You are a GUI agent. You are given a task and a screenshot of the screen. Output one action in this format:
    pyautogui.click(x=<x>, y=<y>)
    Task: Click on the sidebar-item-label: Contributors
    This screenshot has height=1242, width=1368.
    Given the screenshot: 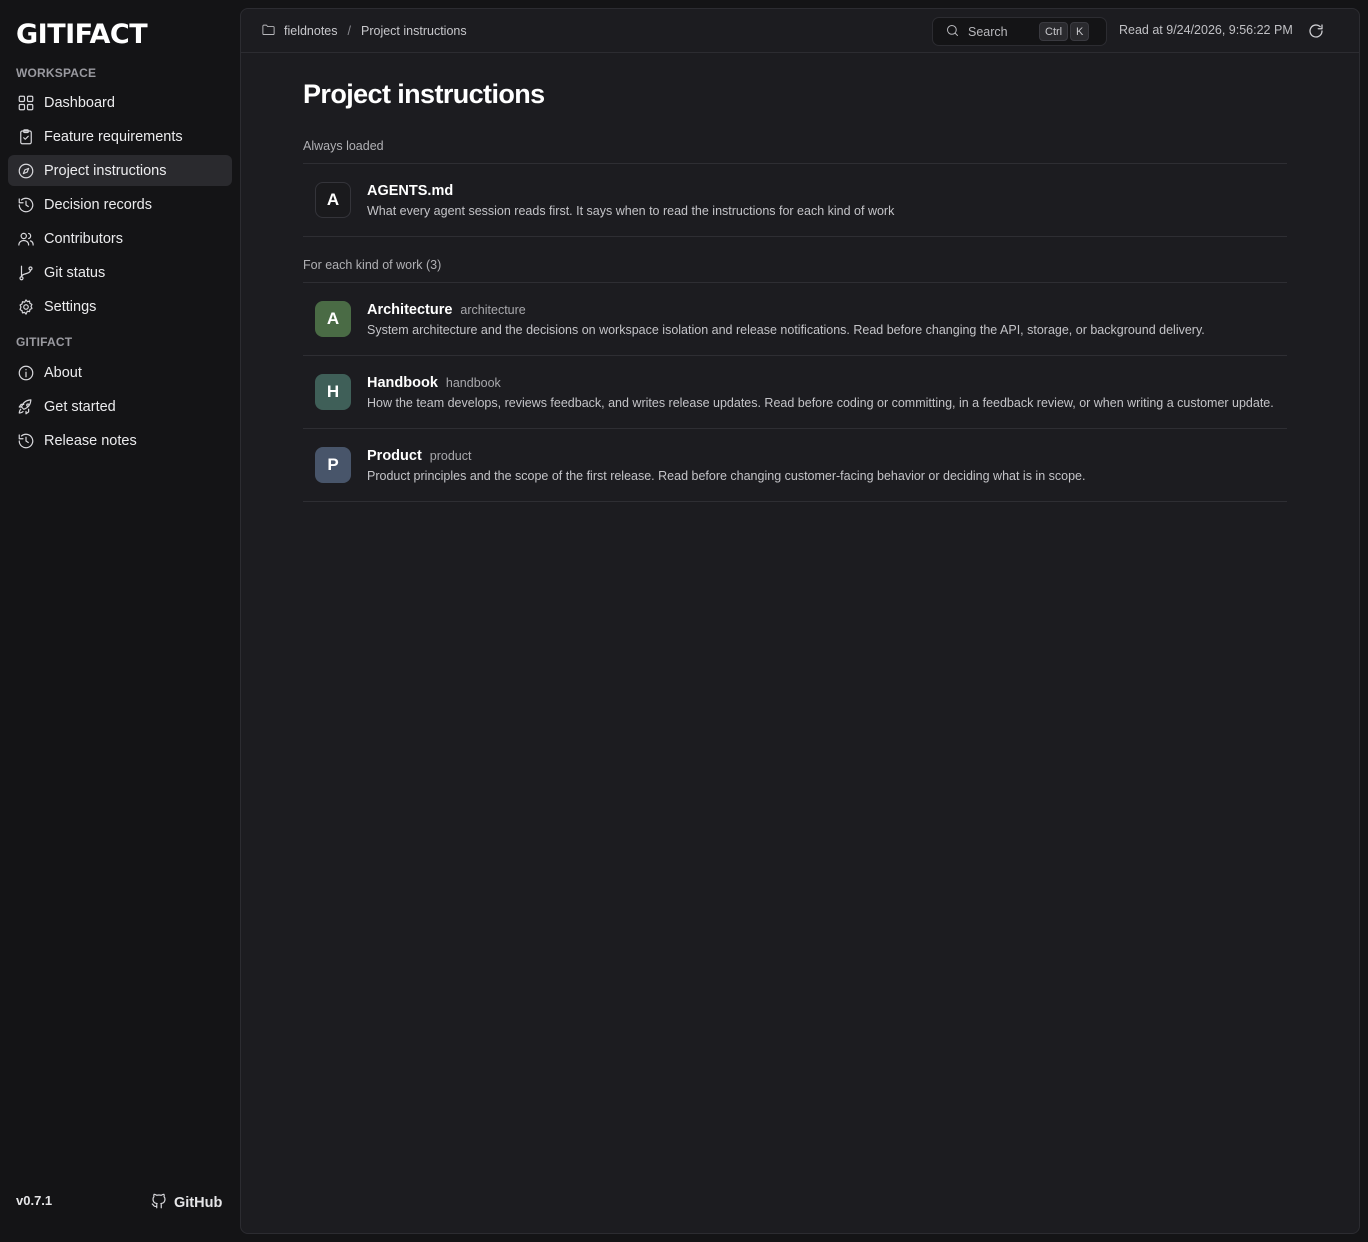 What is the action you would take?
    pyautogui.click(x=83, y=238)
    